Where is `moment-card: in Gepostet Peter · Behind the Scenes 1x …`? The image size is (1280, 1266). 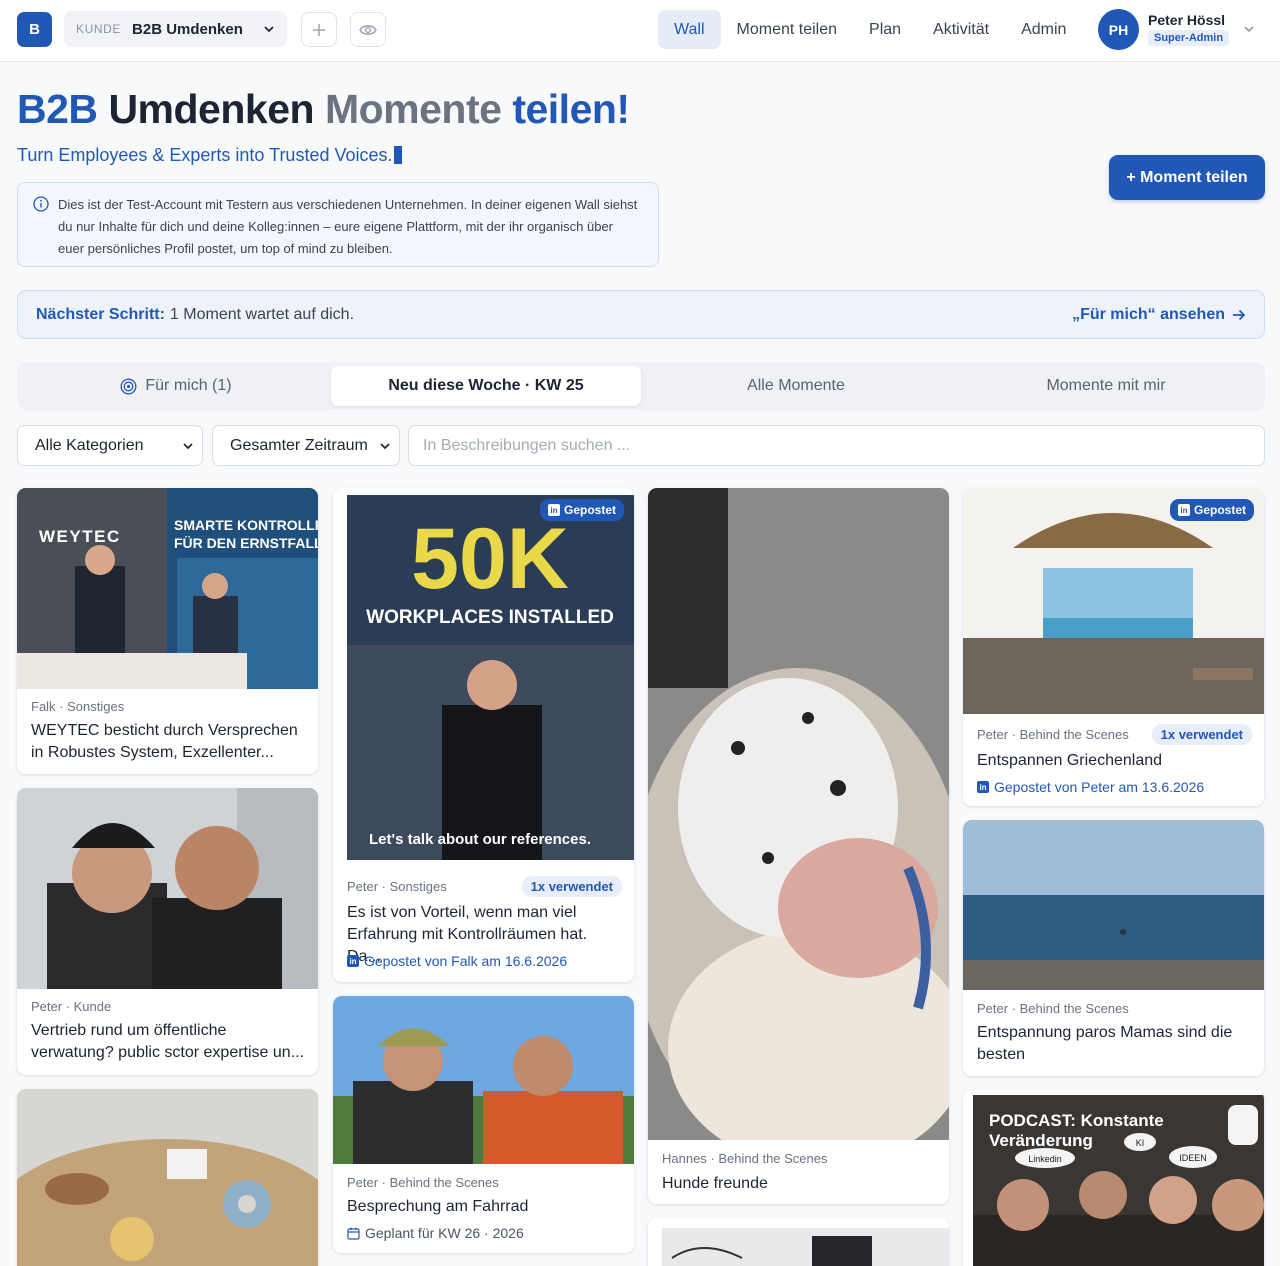 moment-card: in Gepostet Peter · Behind the Scenes 1x … is located at coordinates (1113, 647).